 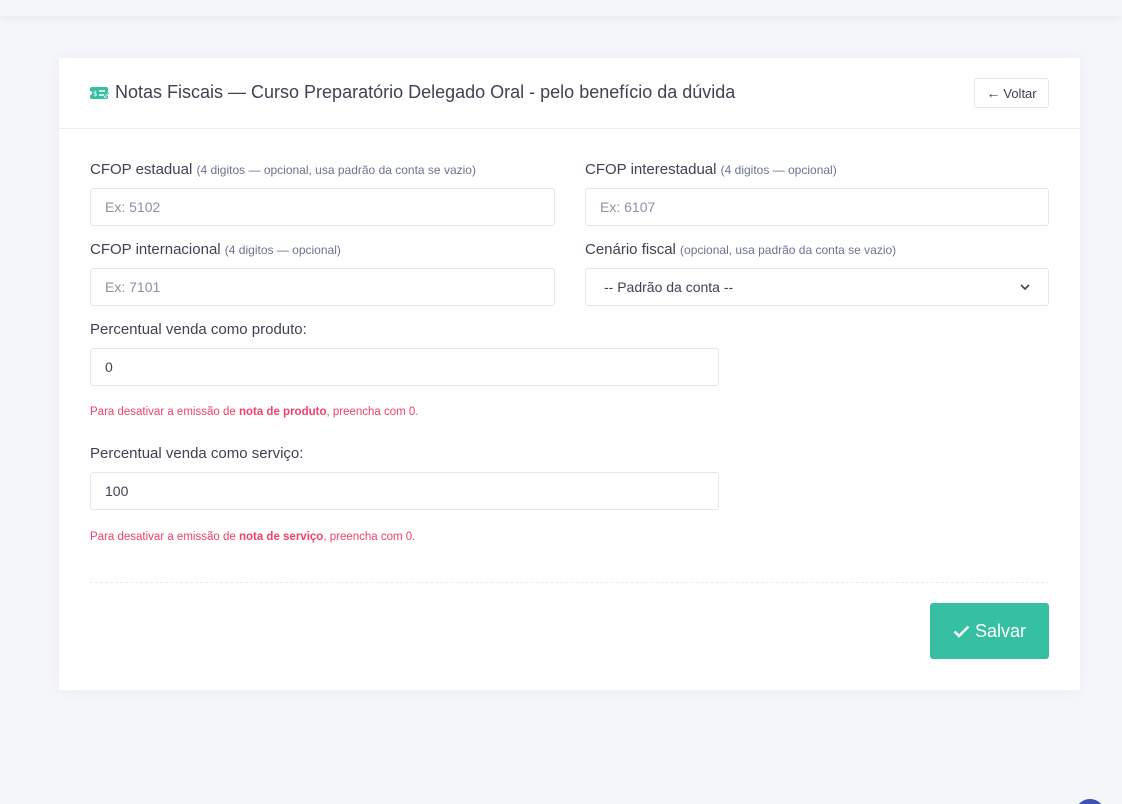 What do you see at coordinates (197, 453) in the screenshot?
I see `percentual-servico-label: Percentual venda como serviço:` at bounding box center [197, 453].